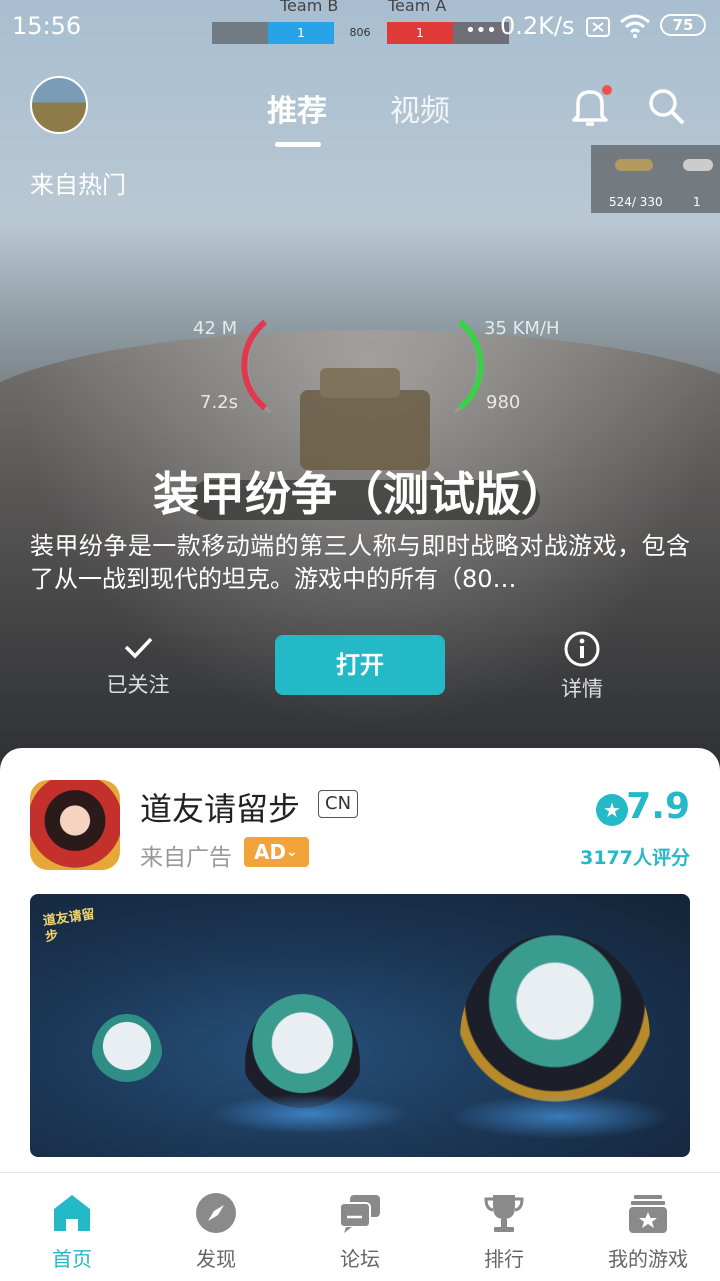 This screenshot has width=720, height=1281. What do you see at coordinates (504, 1259) in the screenshot?
I see `tab-ranking-label: 排行` at bounding box center [504, 1259].